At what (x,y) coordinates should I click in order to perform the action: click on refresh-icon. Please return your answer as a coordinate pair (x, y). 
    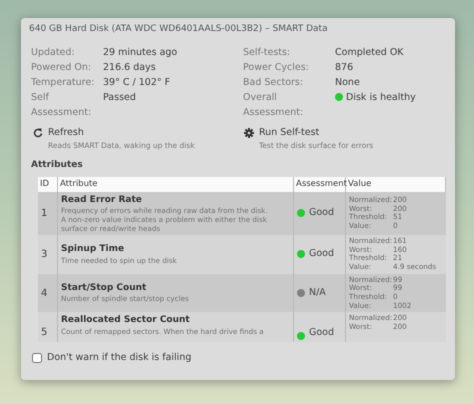
    Looking at the image, I should click on (38, 133).